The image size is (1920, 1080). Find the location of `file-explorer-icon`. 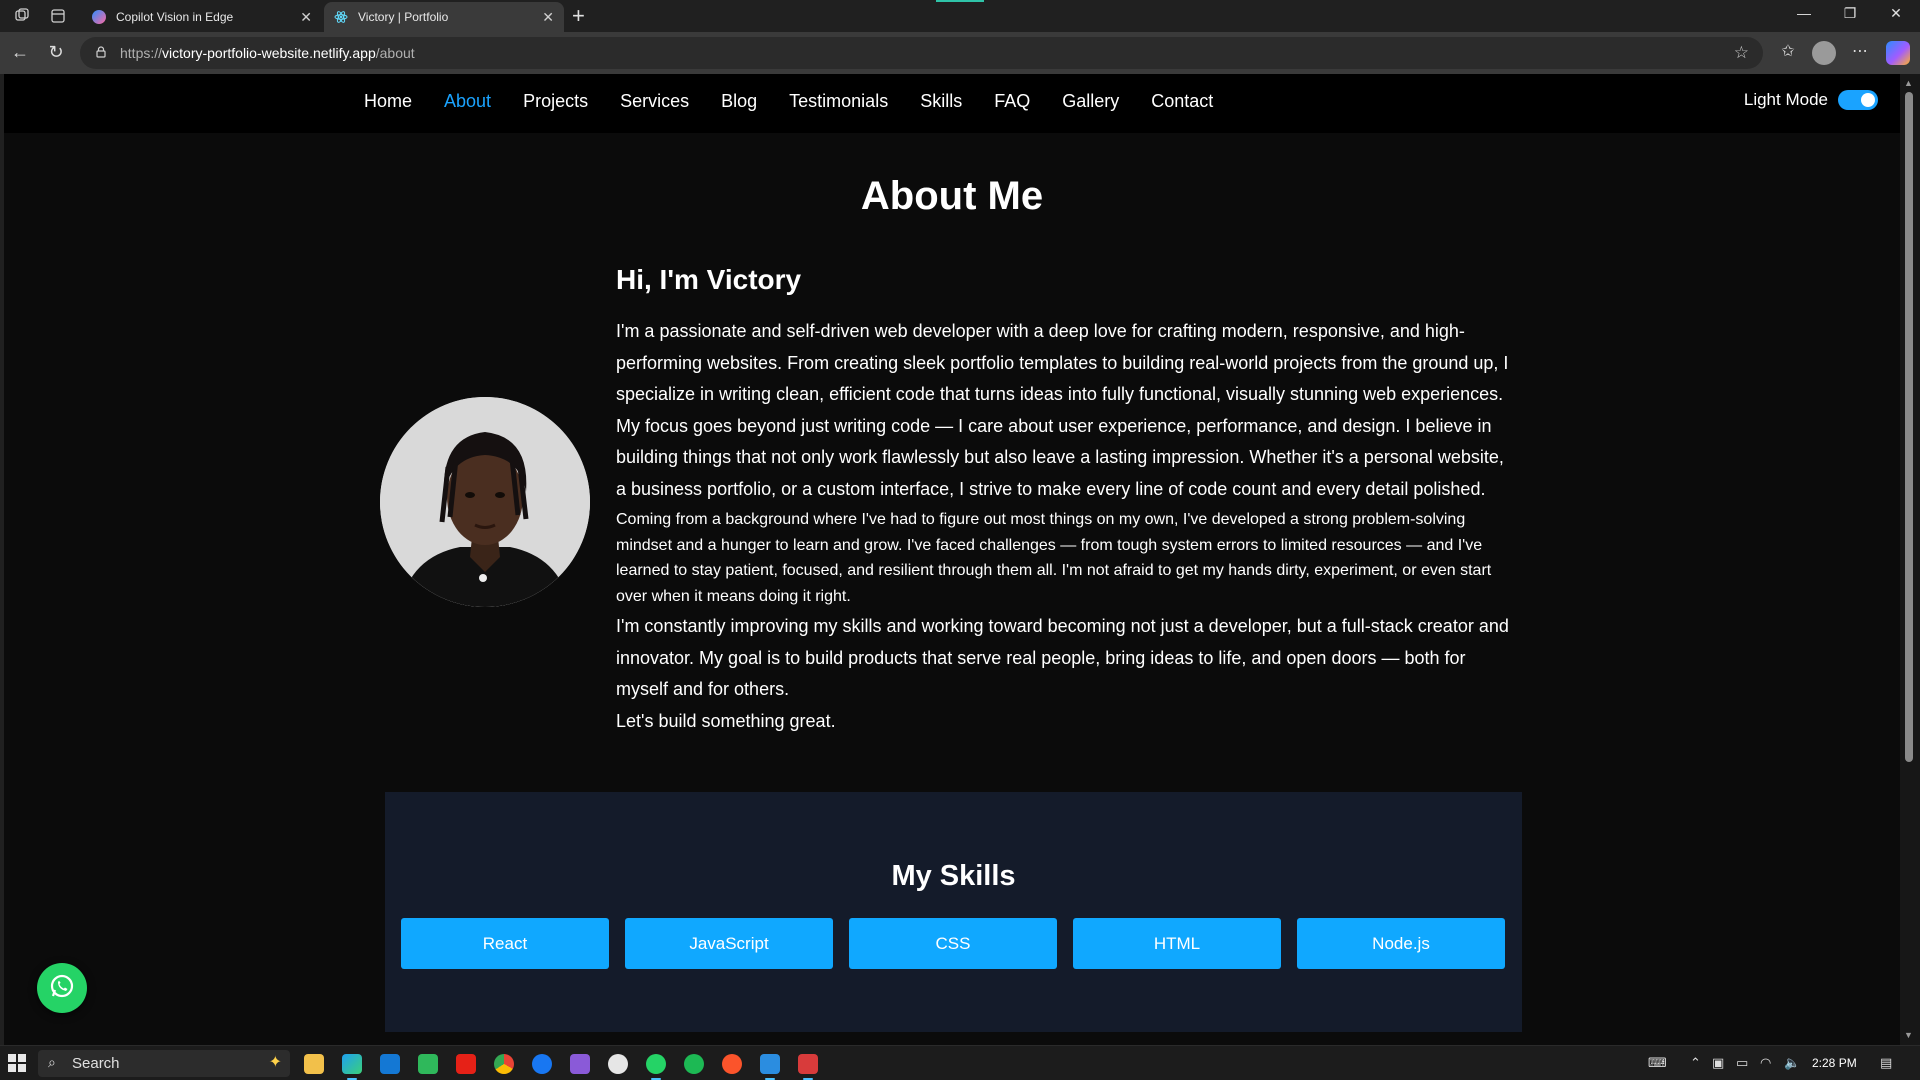

file-explorer-icon is located at coordinates (314, 1064).